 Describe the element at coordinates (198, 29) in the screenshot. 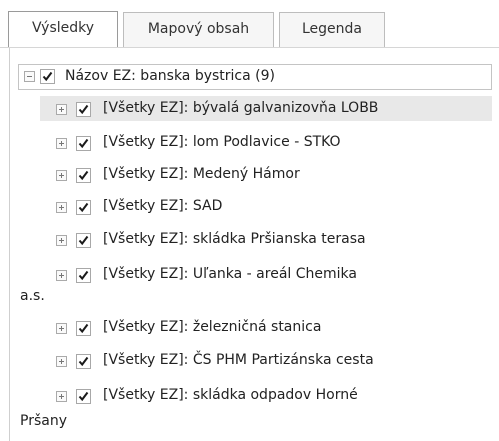

I see `tab-mapovy-obsah: Mapový obsah` at that location.